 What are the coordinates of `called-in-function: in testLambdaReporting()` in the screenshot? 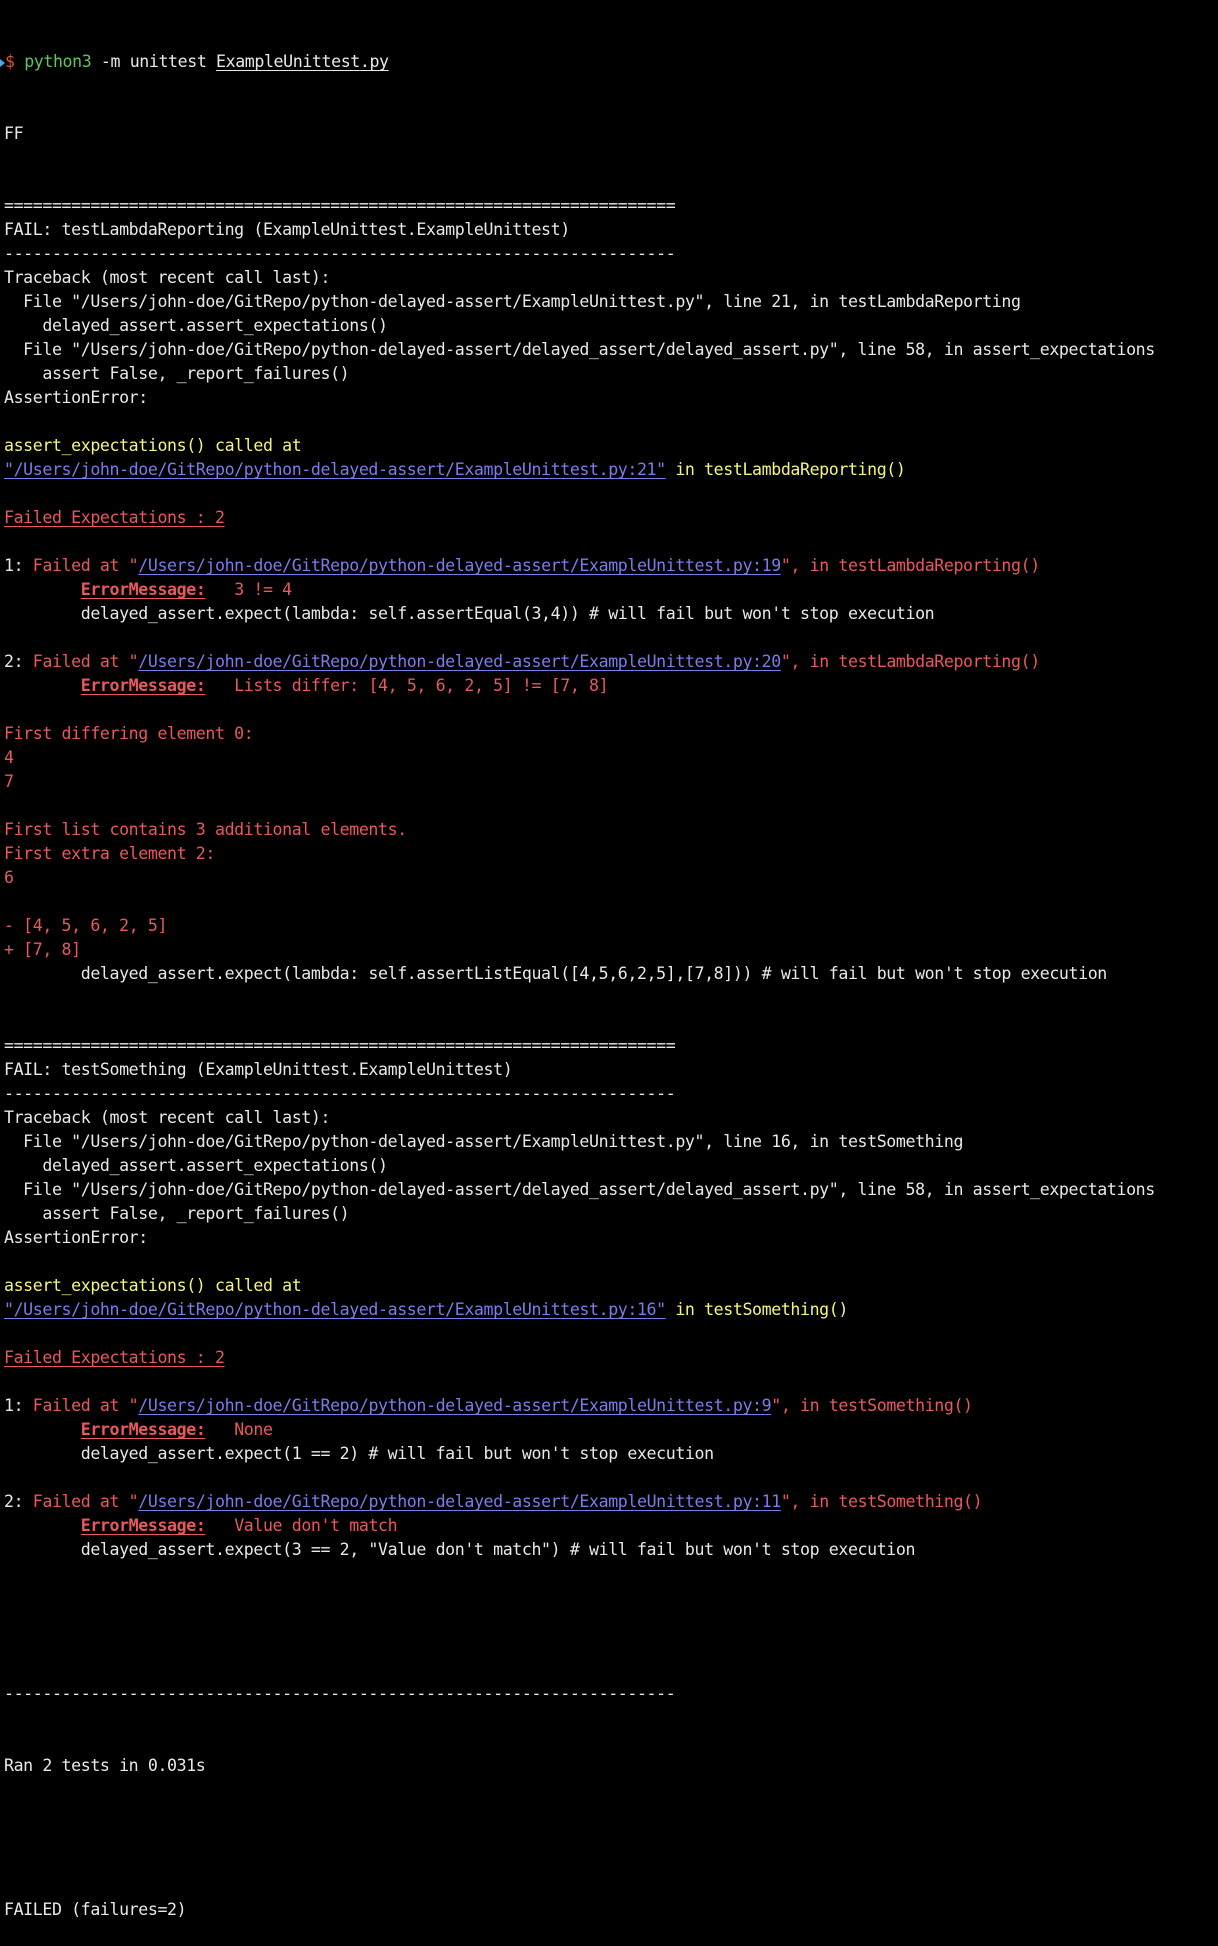 It's located at (785, 469).